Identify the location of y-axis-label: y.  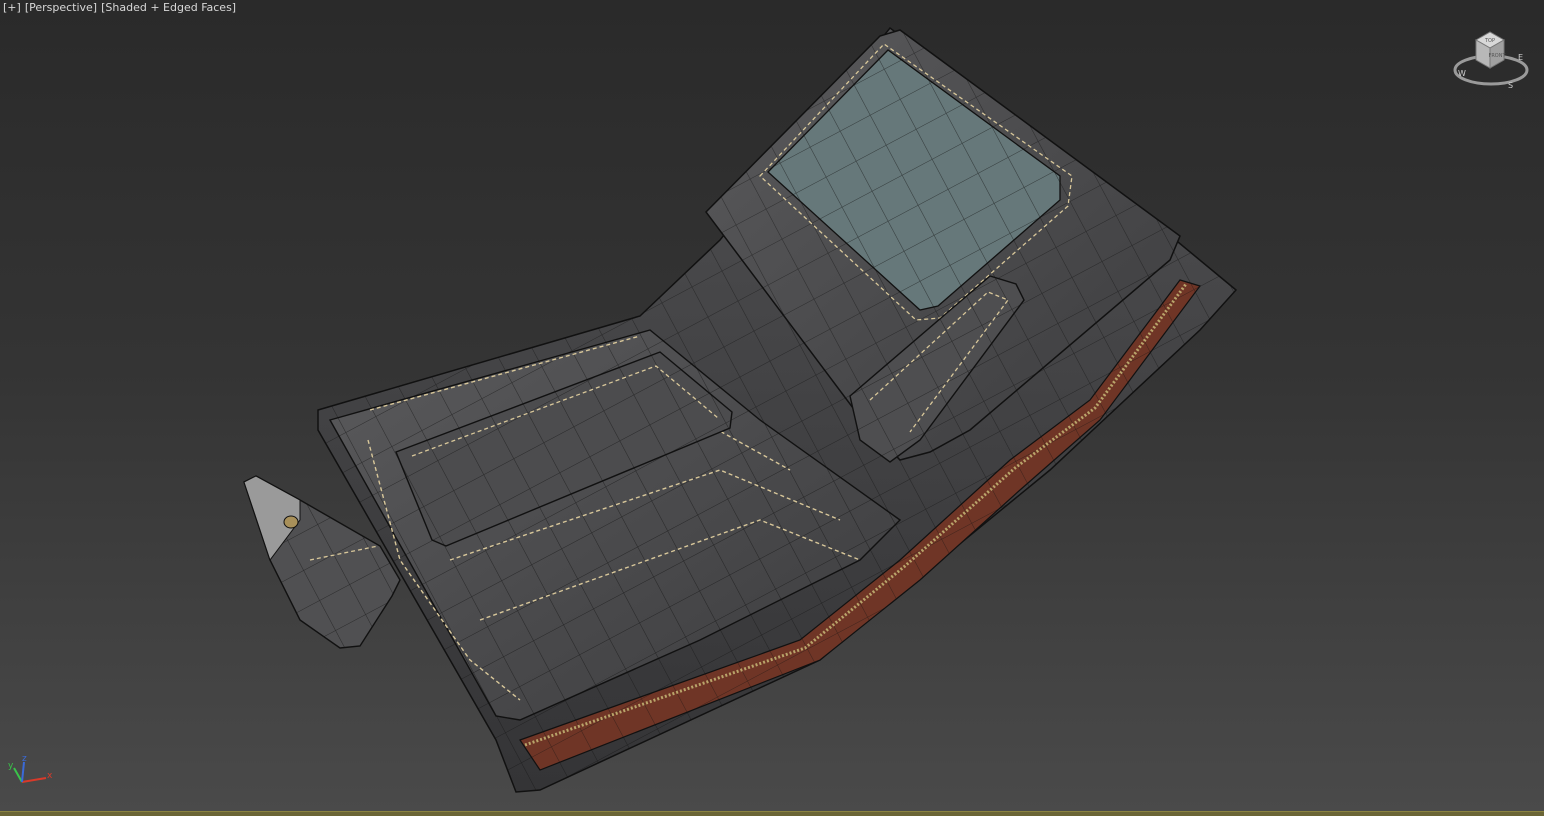
(11, 766).